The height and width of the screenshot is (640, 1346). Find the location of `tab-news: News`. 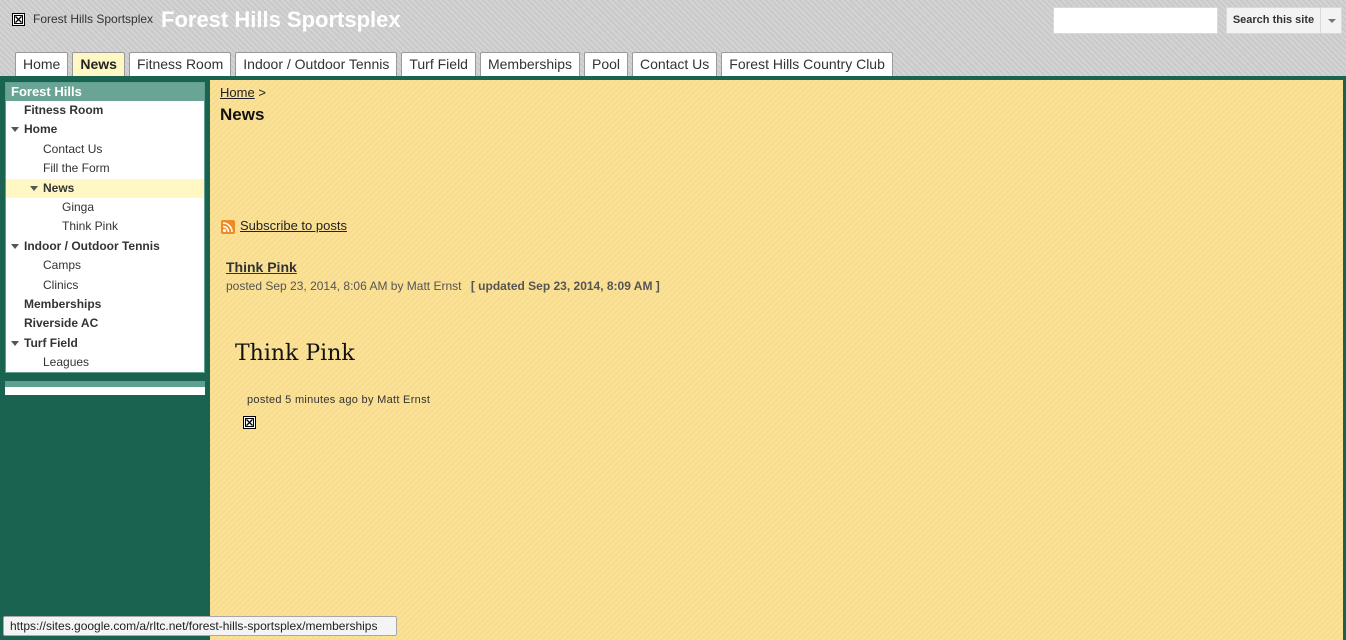

tab-news: News is located at coordinates (98, 64).